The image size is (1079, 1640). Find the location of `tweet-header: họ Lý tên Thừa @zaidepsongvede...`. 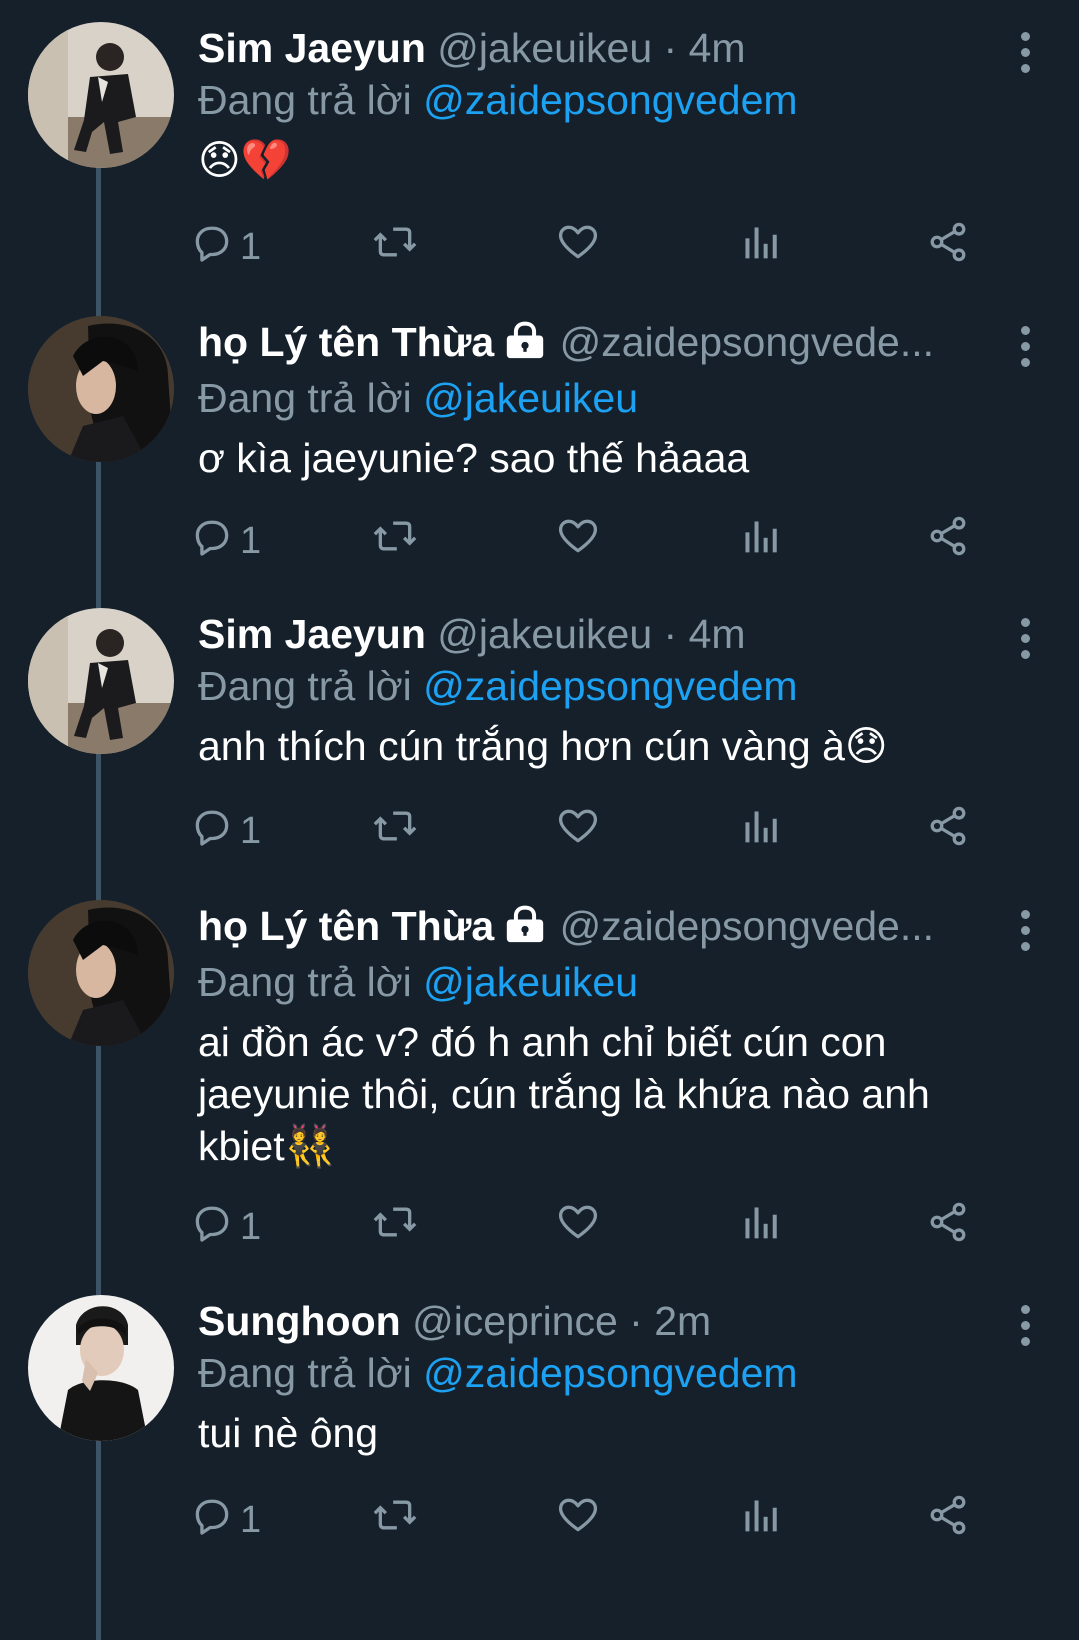

tweet-header: họ Lý tên Thừa @zaidepsongvede... is located at coordinates (583, 344).